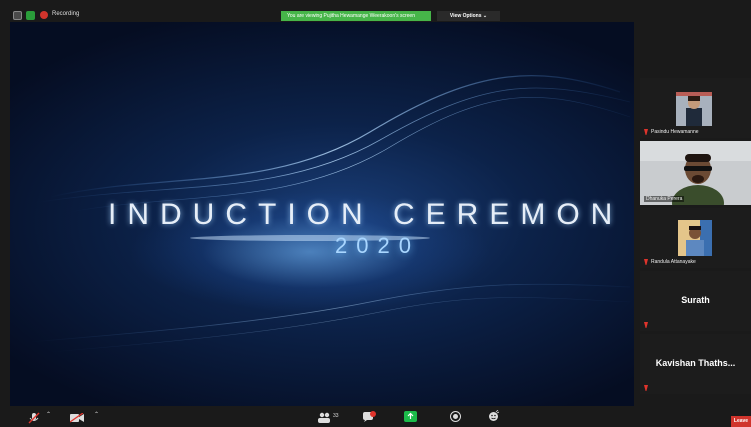 The height and width of the screenshot is (427, 751). Describe the element at coordinates (44, 15) in the screenshot. I see `recording-dot-icon` at that location.